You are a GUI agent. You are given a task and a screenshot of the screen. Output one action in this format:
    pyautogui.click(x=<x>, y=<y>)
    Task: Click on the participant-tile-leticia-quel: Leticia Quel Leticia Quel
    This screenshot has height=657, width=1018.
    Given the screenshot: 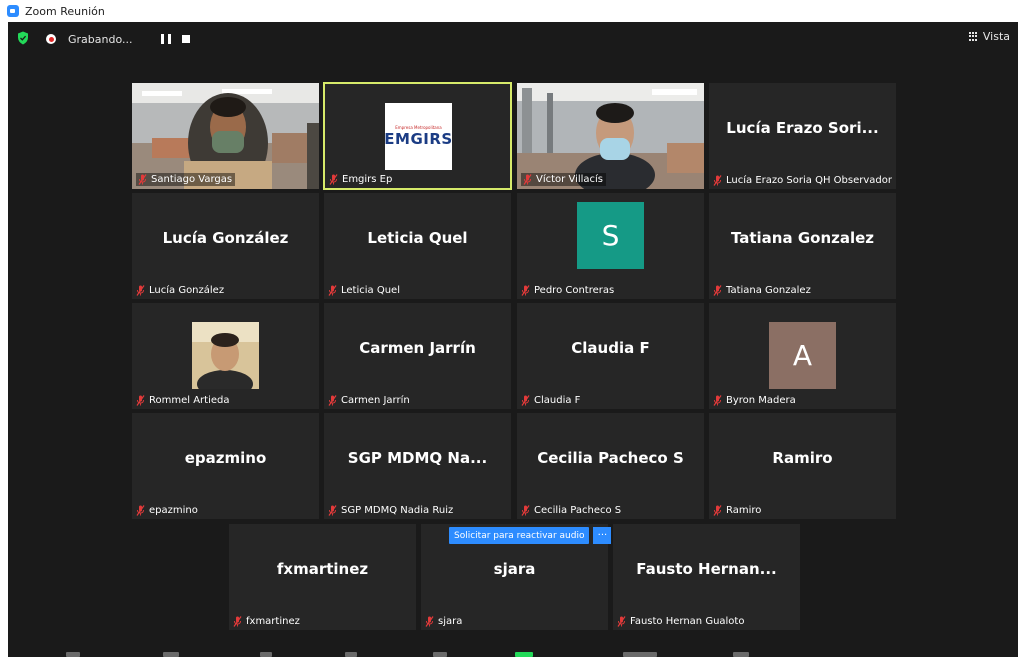 What is the action you would take?
    pyautogui.click(x=417, y=246)
    